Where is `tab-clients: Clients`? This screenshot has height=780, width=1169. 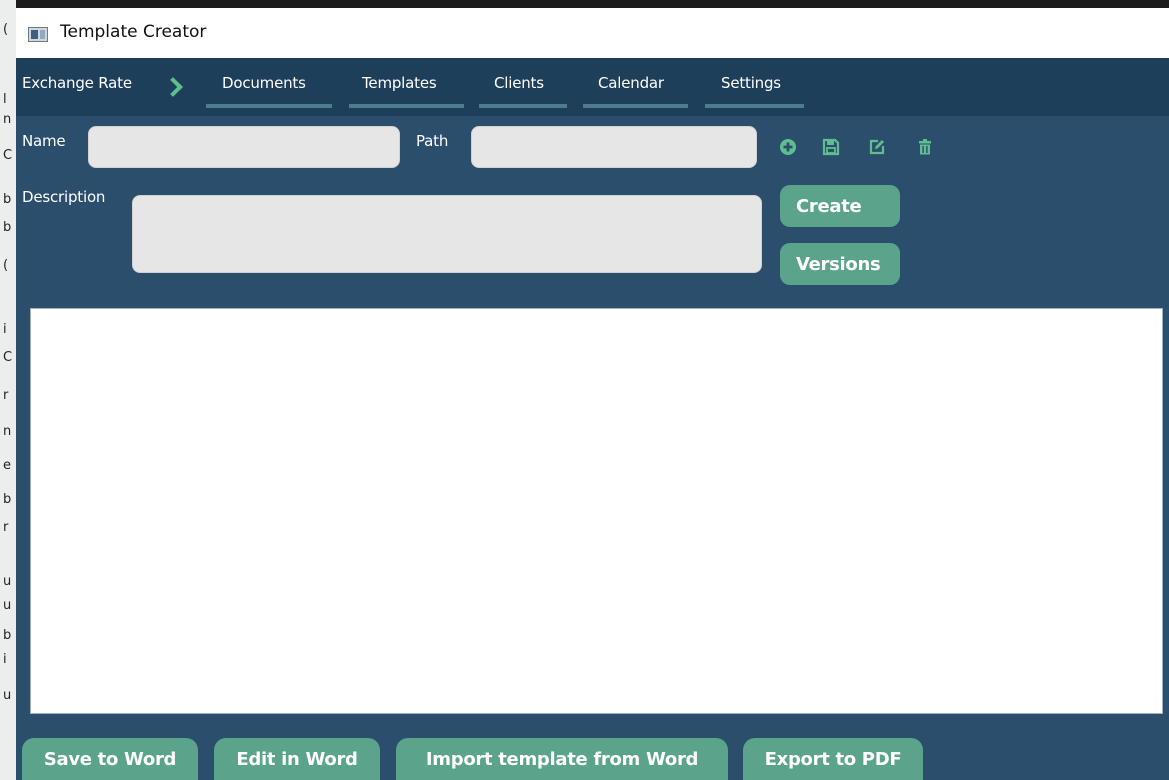
tab-clients: Clients is located at coordinates (519, 83).